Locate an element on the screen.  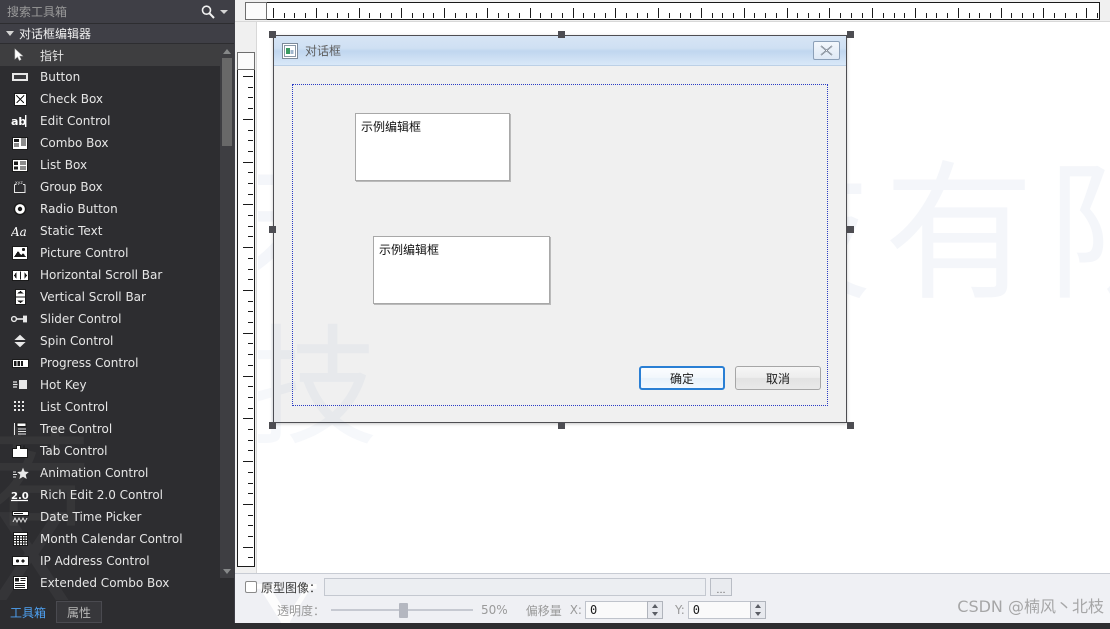
toolbox-item-radio-button: Radio Button is located at coordinates (117, 209).